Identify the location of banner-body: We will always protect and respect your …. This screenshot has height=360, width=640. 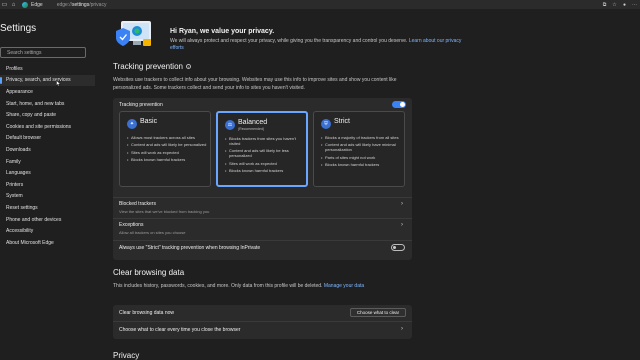
(320, 45).